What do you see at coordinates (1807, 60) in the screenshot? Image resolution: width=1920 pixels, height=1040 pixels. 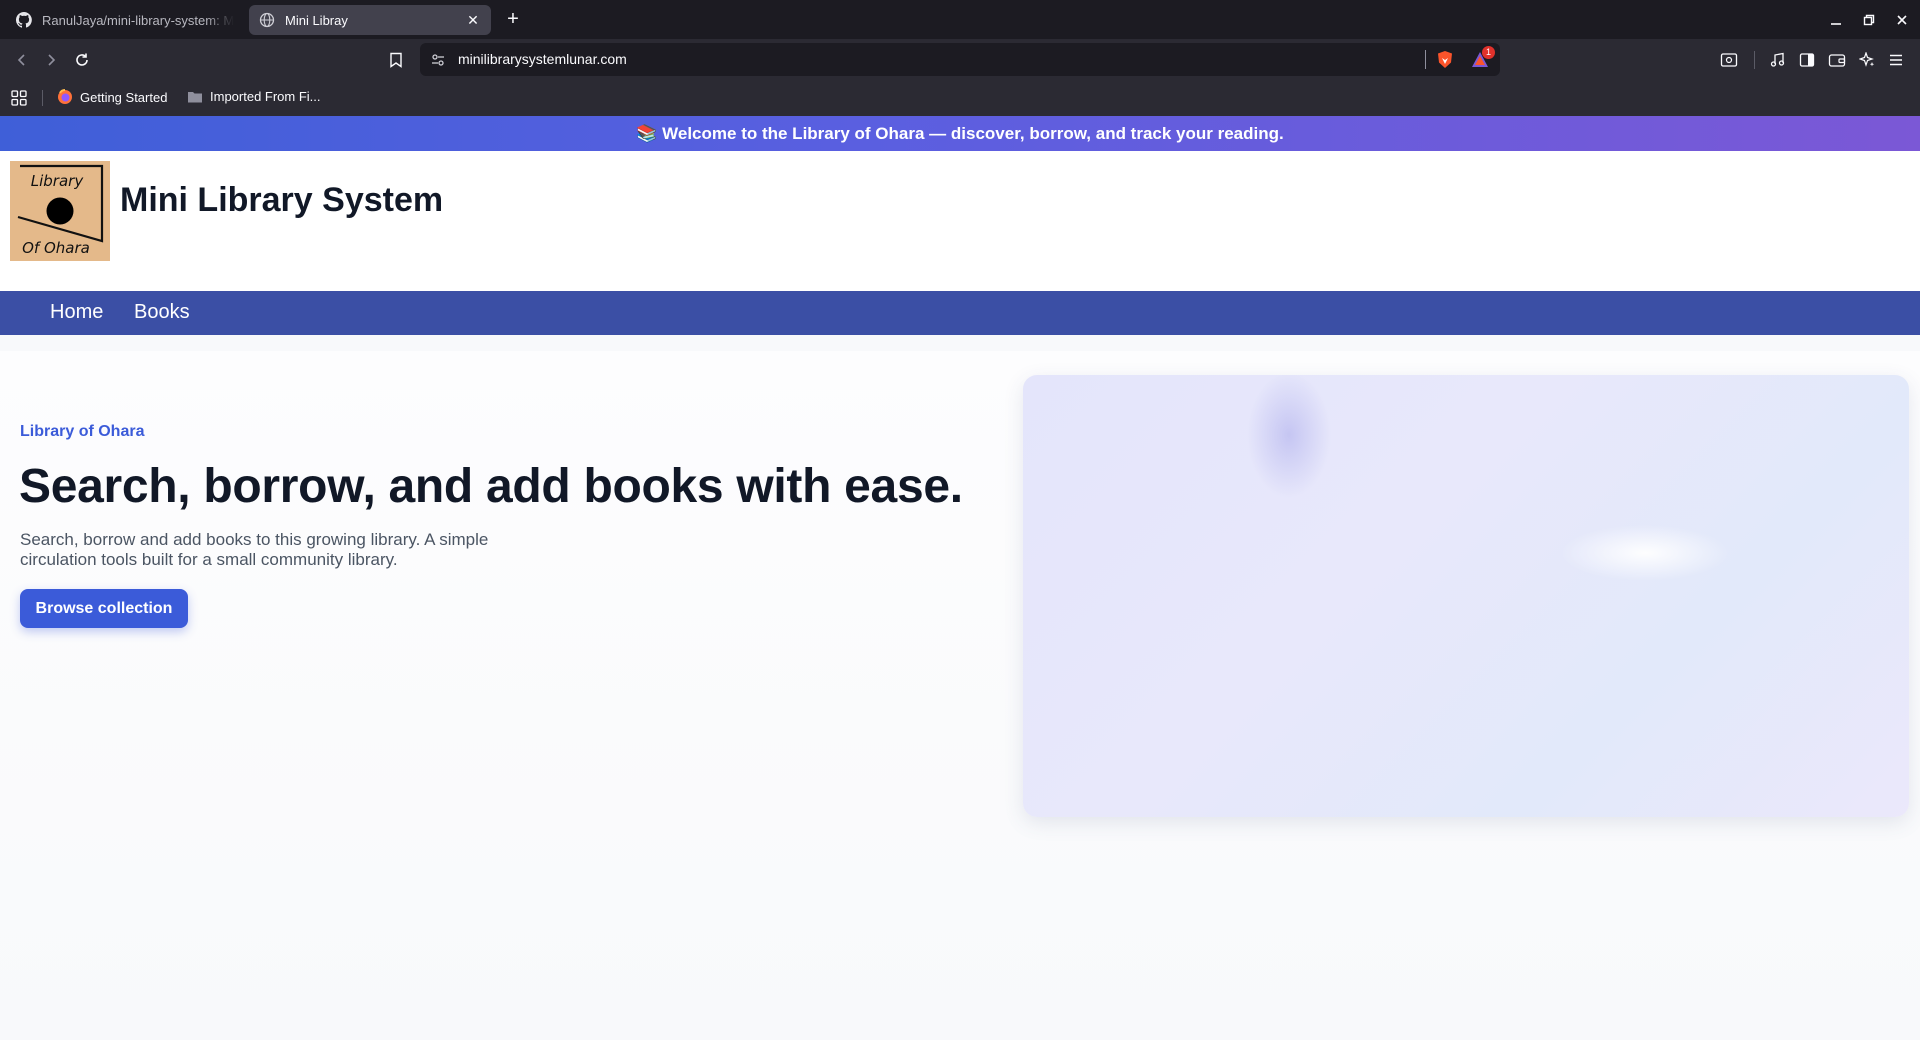 I see `sidebar-icon` at bounding box center [1807, 60].